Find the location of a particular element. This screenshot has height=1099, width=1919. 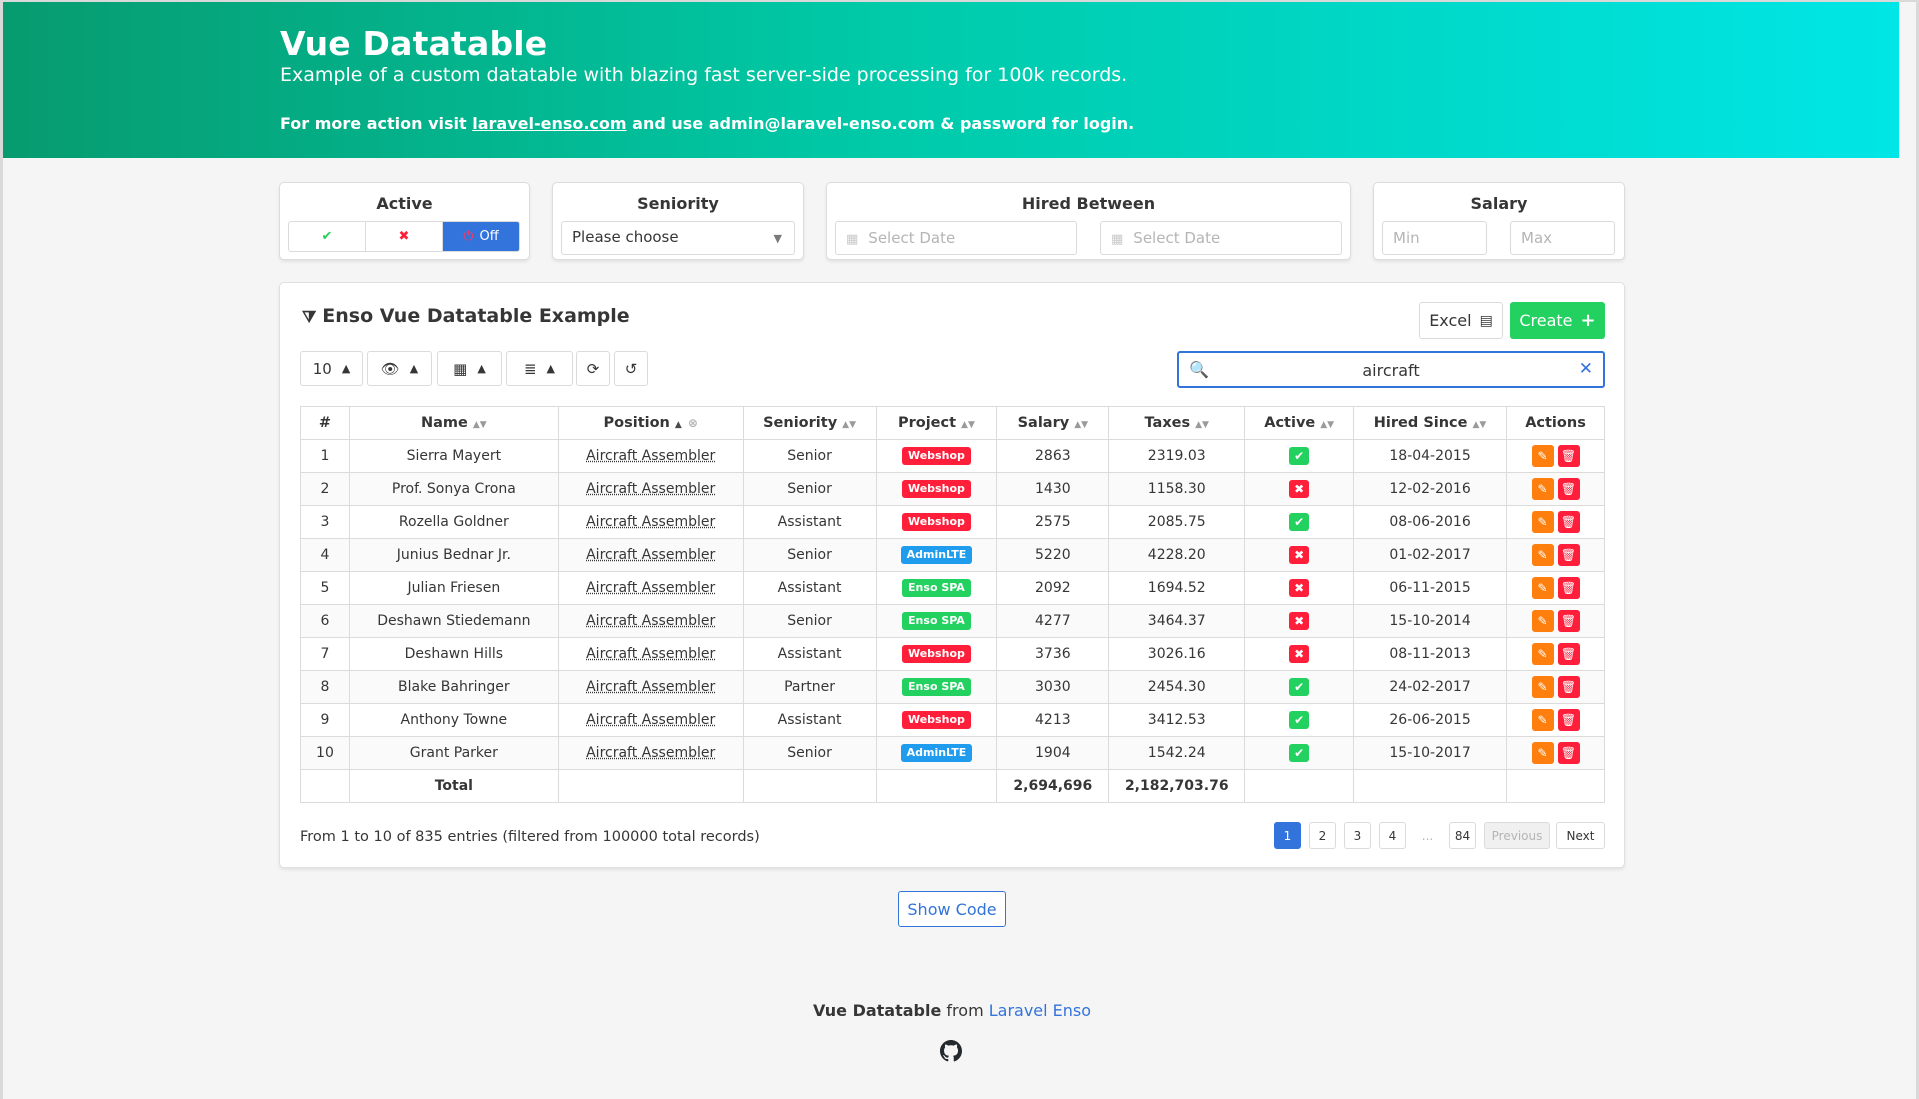

cell-active: ✖ is located at coordinates (1299, 621).